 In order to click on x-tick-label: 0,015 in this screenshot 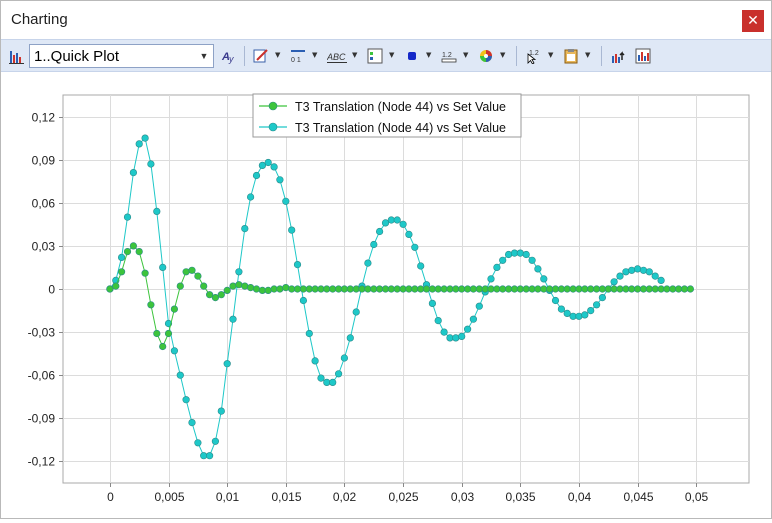, I will do `click(286, 497)`.